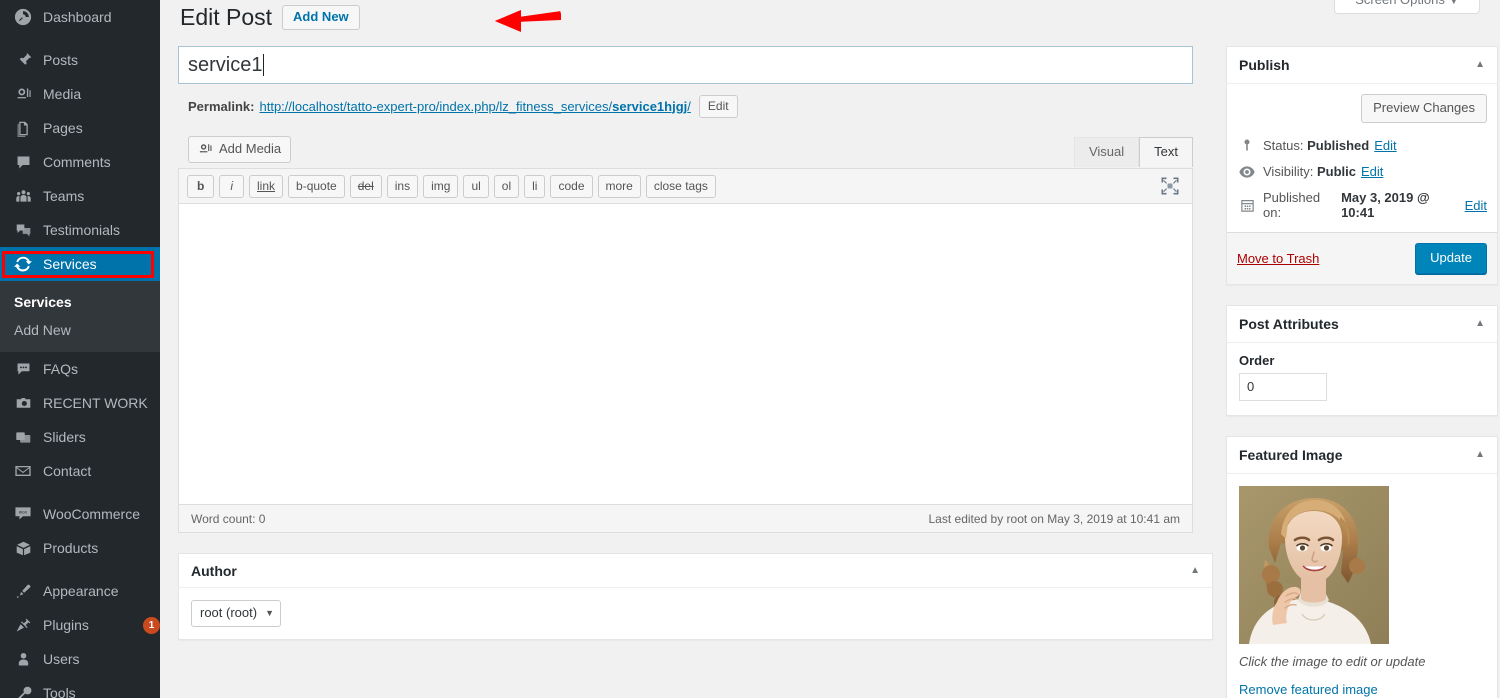 This screenshot has width=1500, height=698. What do you see at coordinates (23, 94) in the screenshot?
I see `media-icon` at bounding box center [23, 94].